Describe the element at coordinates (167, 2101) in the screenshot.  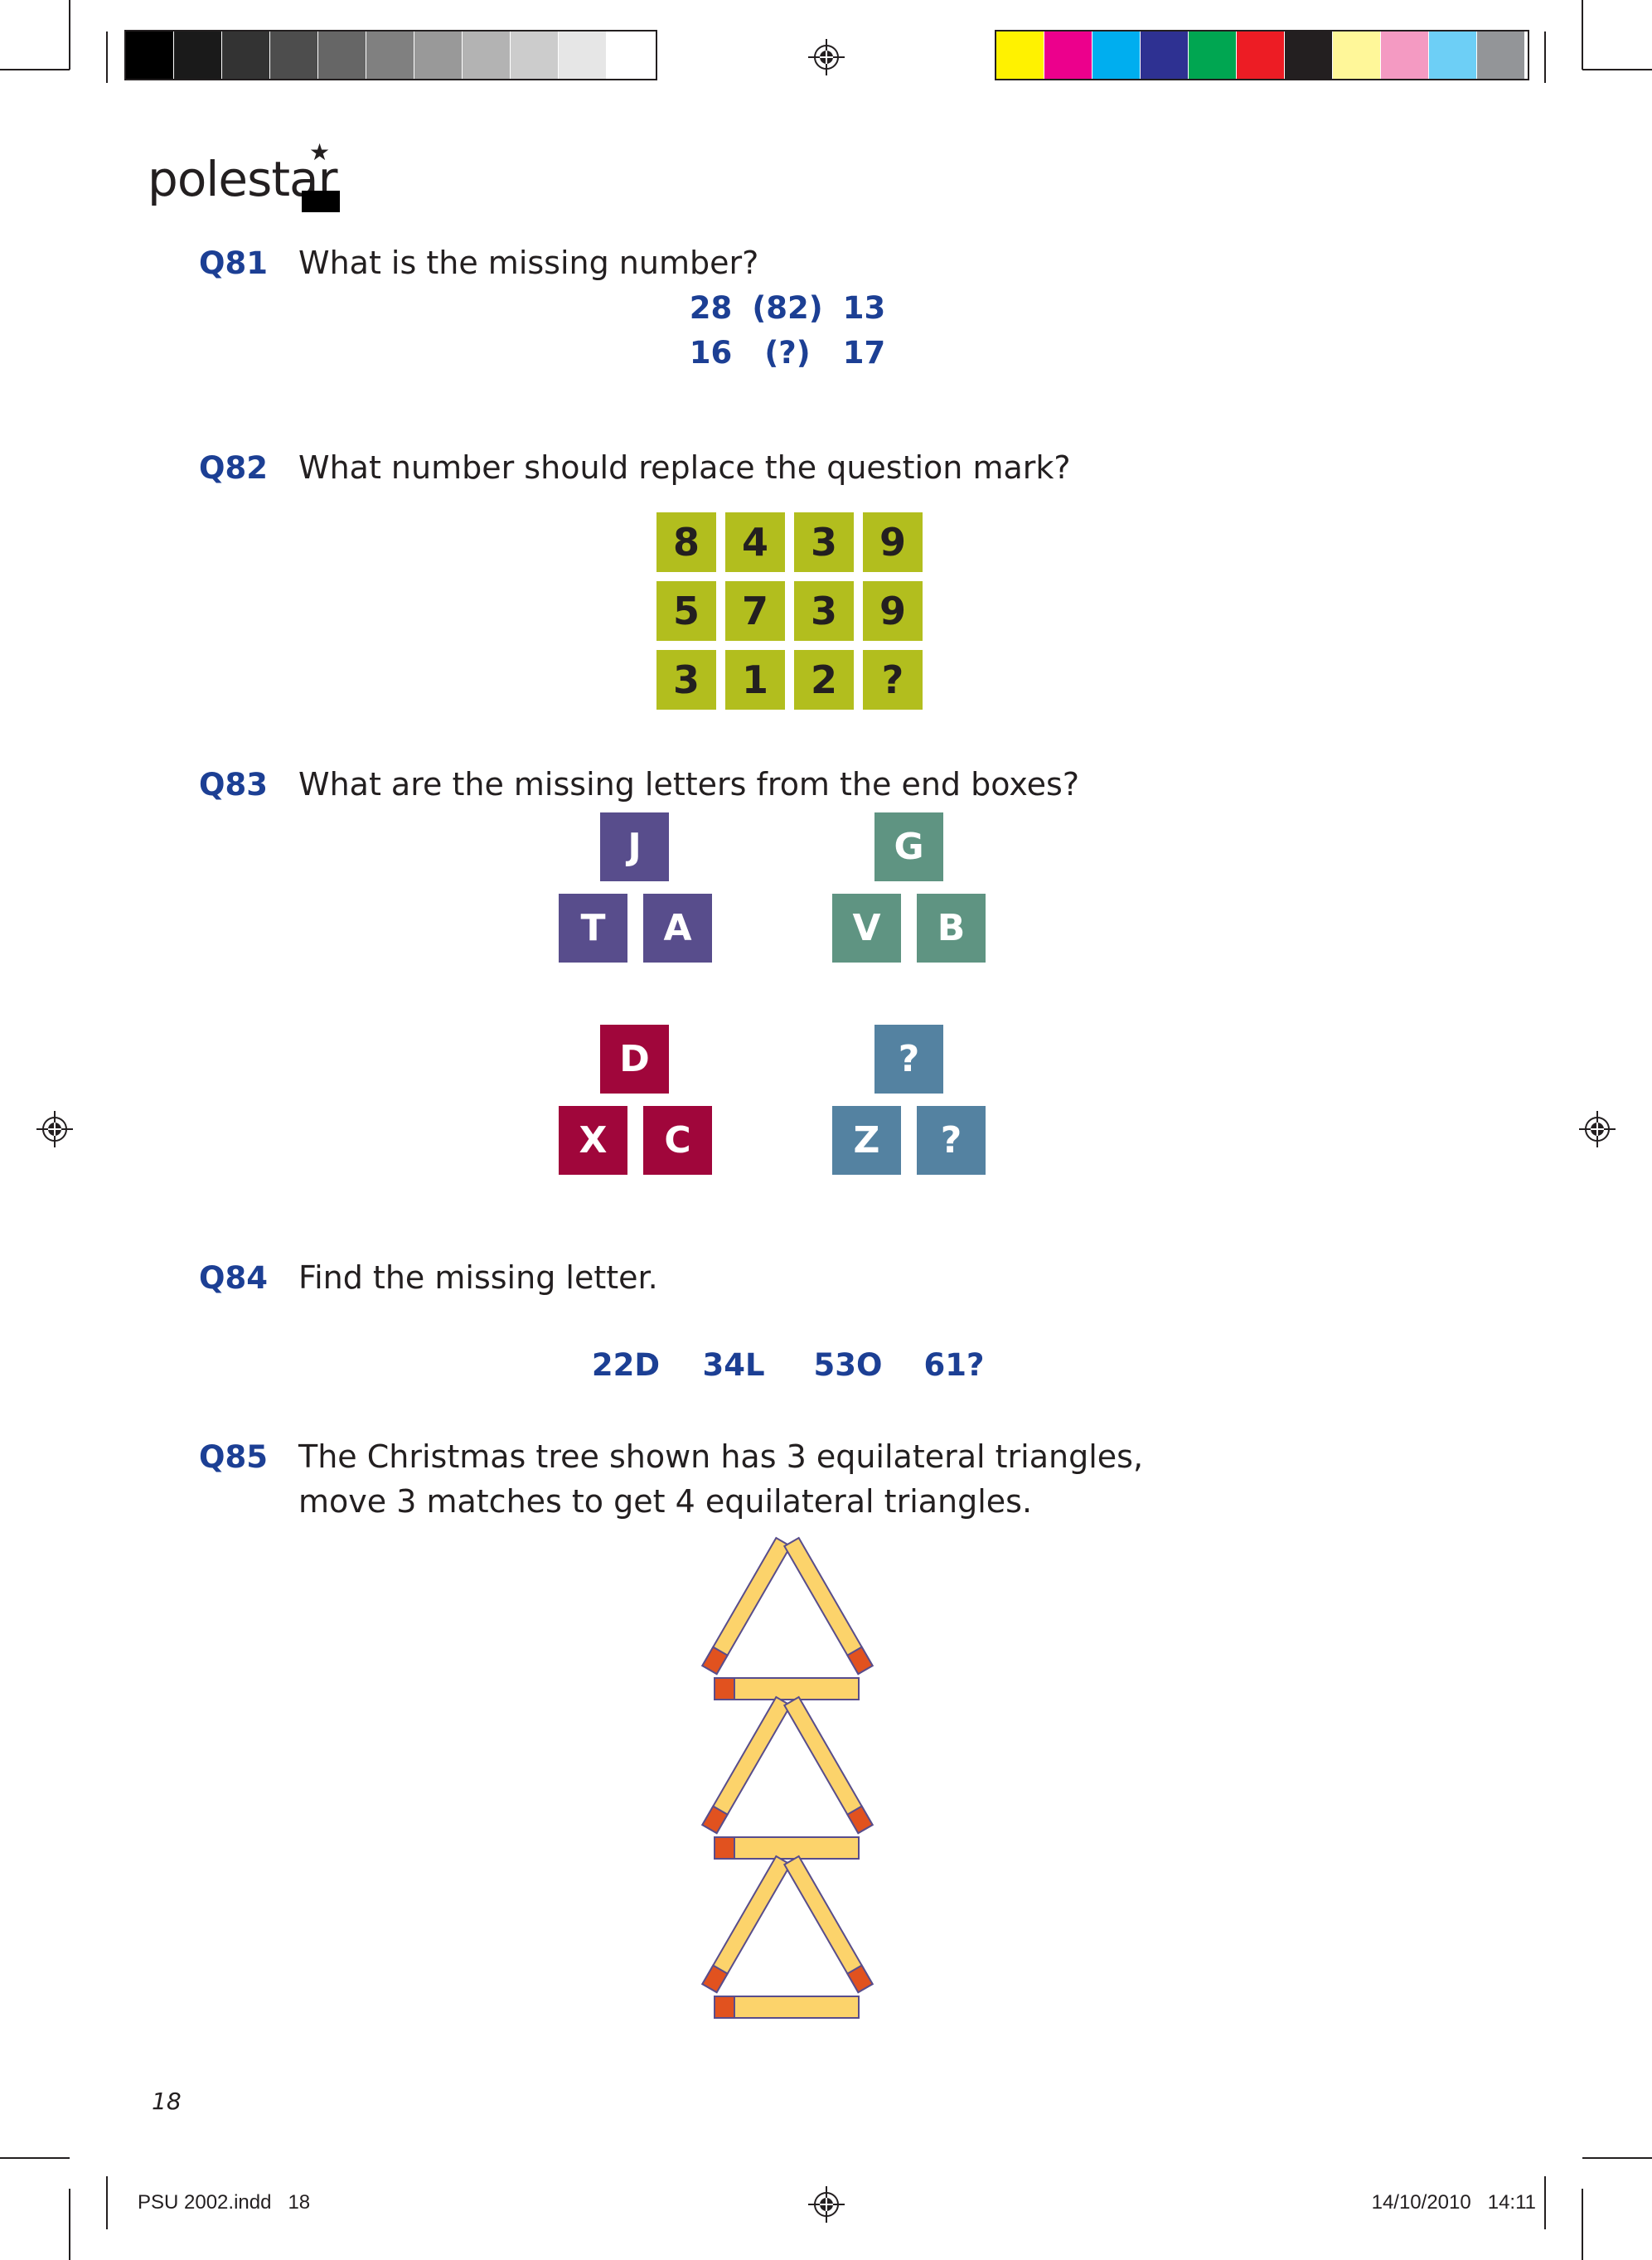
I see `page-number: 18` at that location.